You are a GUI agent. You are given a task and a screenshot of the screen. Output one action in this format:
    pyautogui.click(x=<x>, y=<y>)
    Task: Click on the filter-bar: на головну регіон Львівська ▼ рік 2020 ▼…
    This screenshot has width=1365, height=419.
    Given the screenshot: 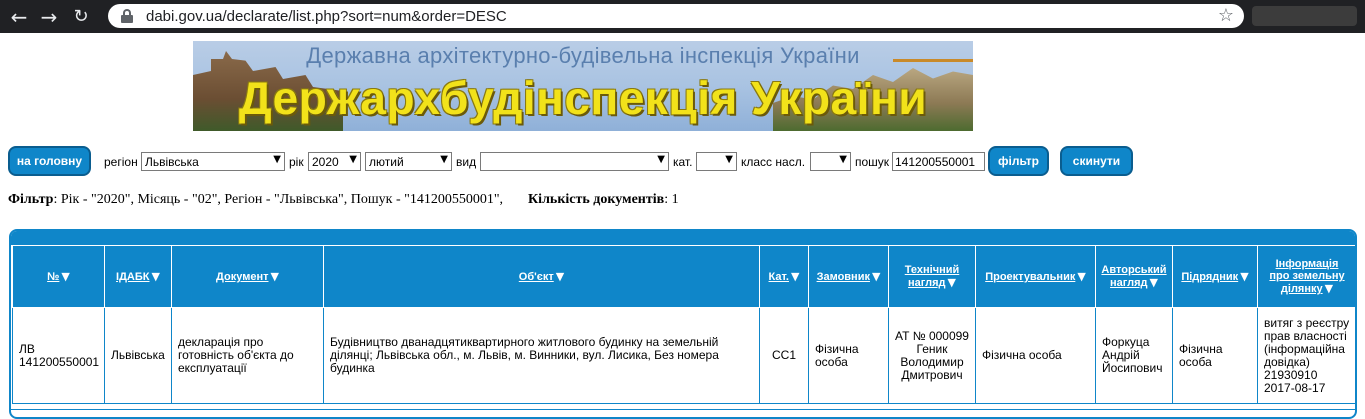 What is the action you would take?
    pyautogui.click(x=683, y=162)
    